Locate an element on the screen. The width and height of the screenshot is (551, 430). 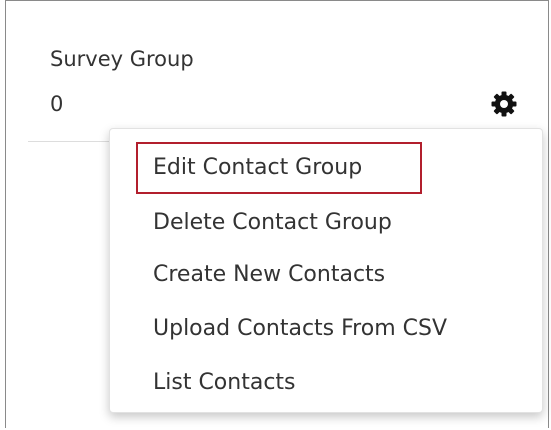
group-count: 0 is located at coordinates (57, 104).